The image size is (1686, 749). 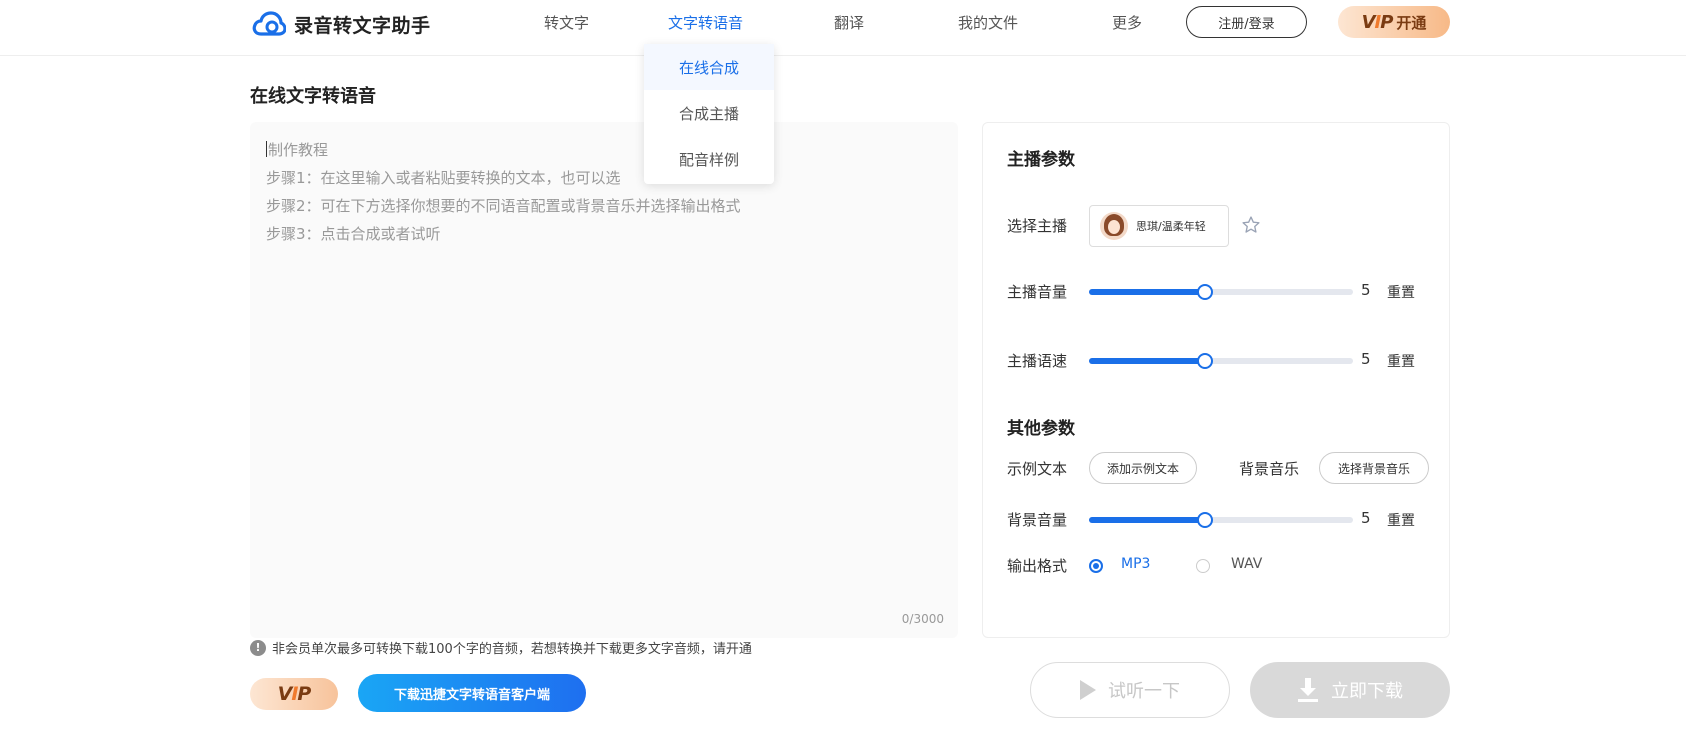 I want to click on nav-text-to-speech: 文字转语音, so click(x=705, y=22).